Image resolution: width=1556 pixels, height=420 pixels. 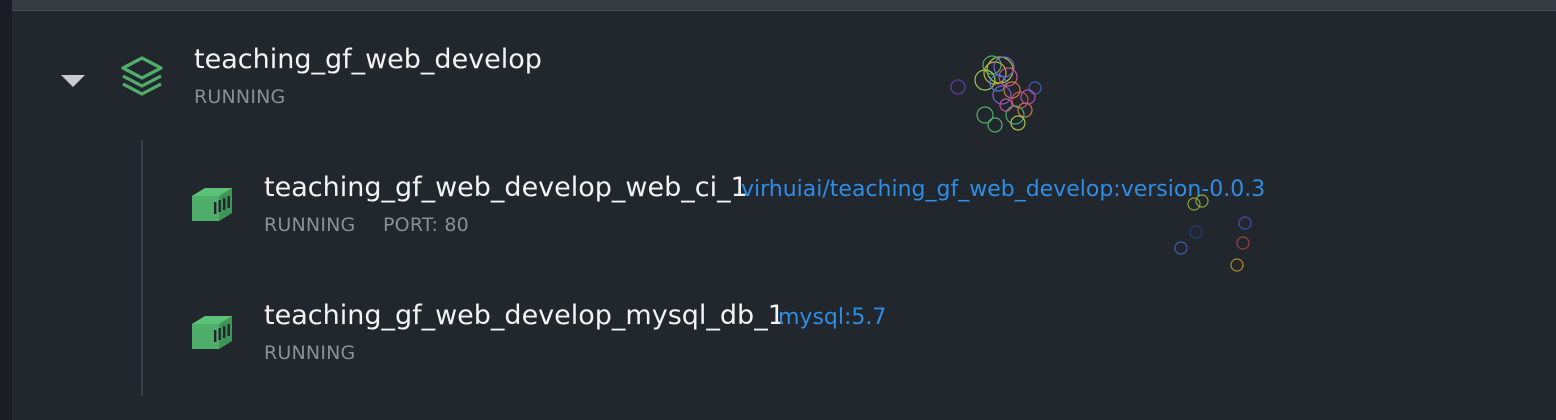 What do you see at coordinates (426, 225) in the screenshot?
I see `container-port: PORT: 80` at bounding box center [426, 225].